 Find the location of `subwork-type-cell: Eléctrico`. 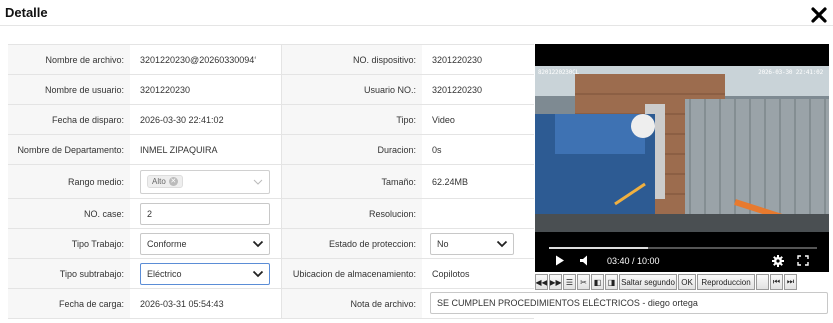

subwork-type-cell: Eléctrico is located at coordinates (206, 273).